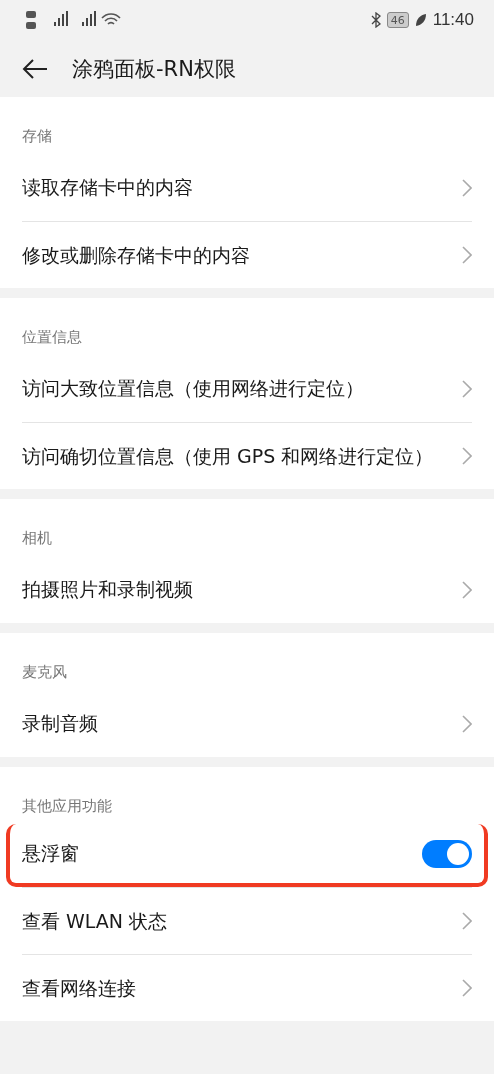  I want to click on leaf-icon, so click(420, 20).